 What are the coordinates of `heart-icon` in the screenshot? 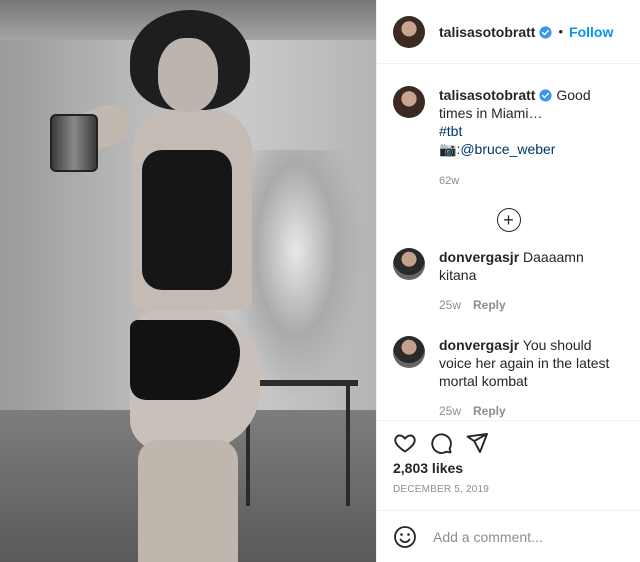 It's located at (405, 443).